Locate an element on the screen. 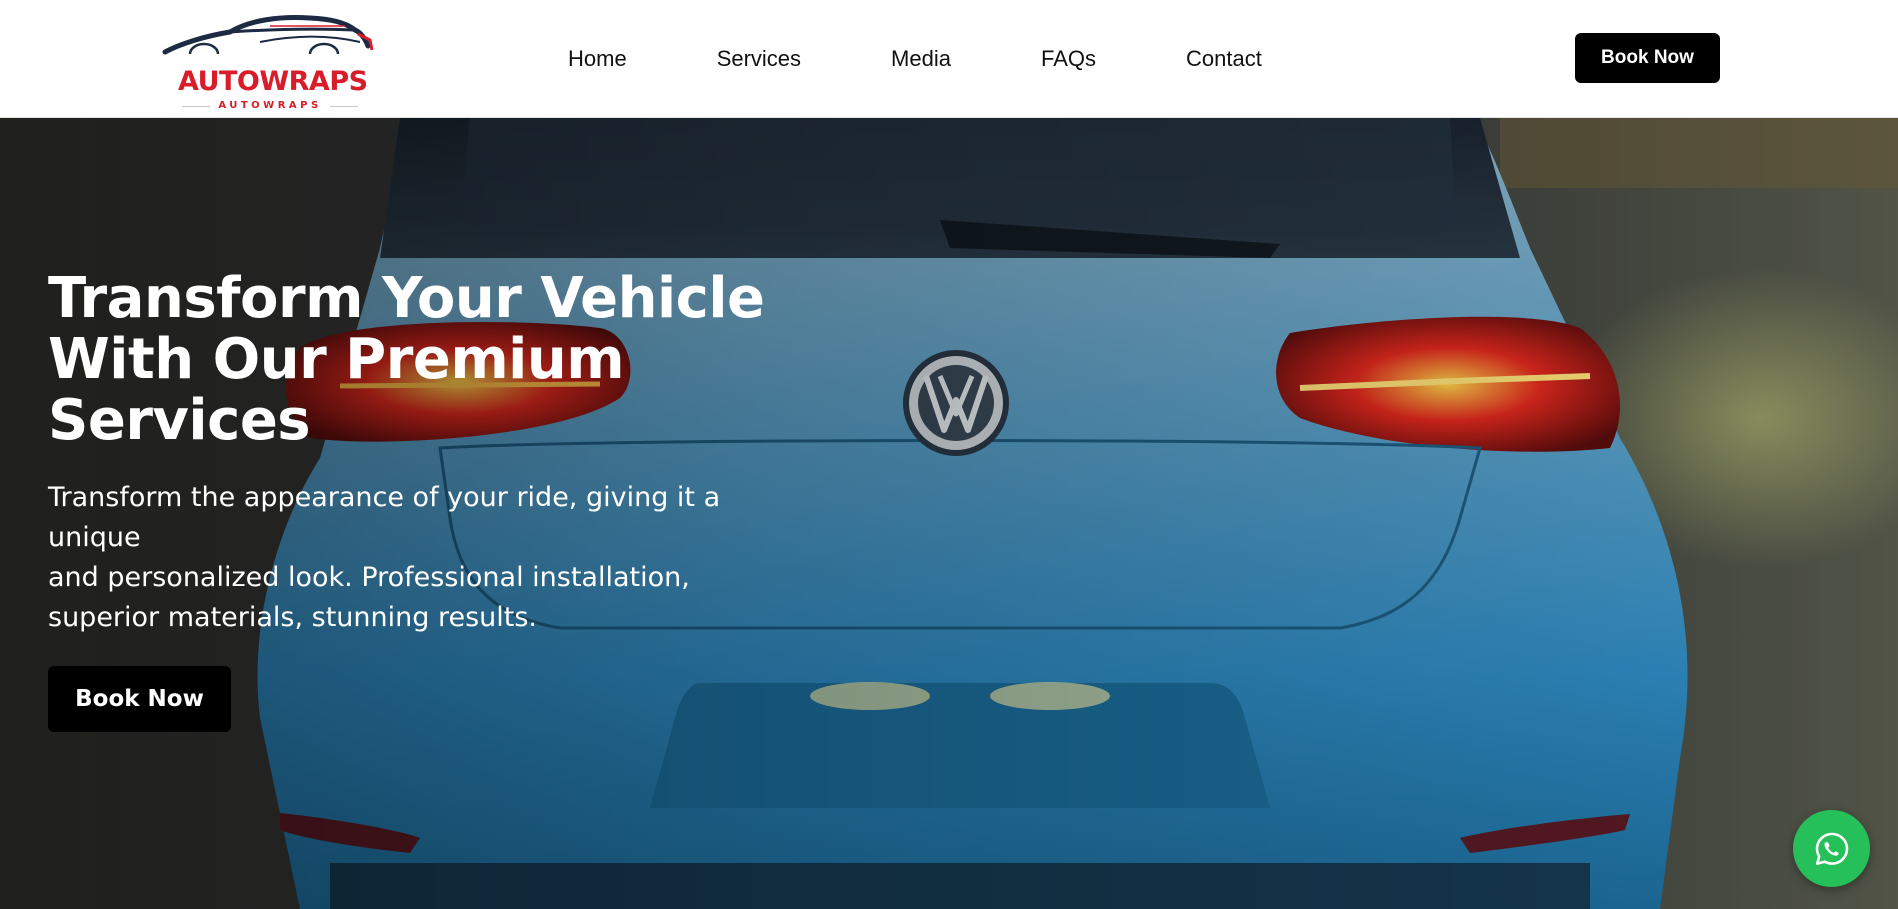  header-book-now-button: Book Now is located at coordinates (1647, 58).